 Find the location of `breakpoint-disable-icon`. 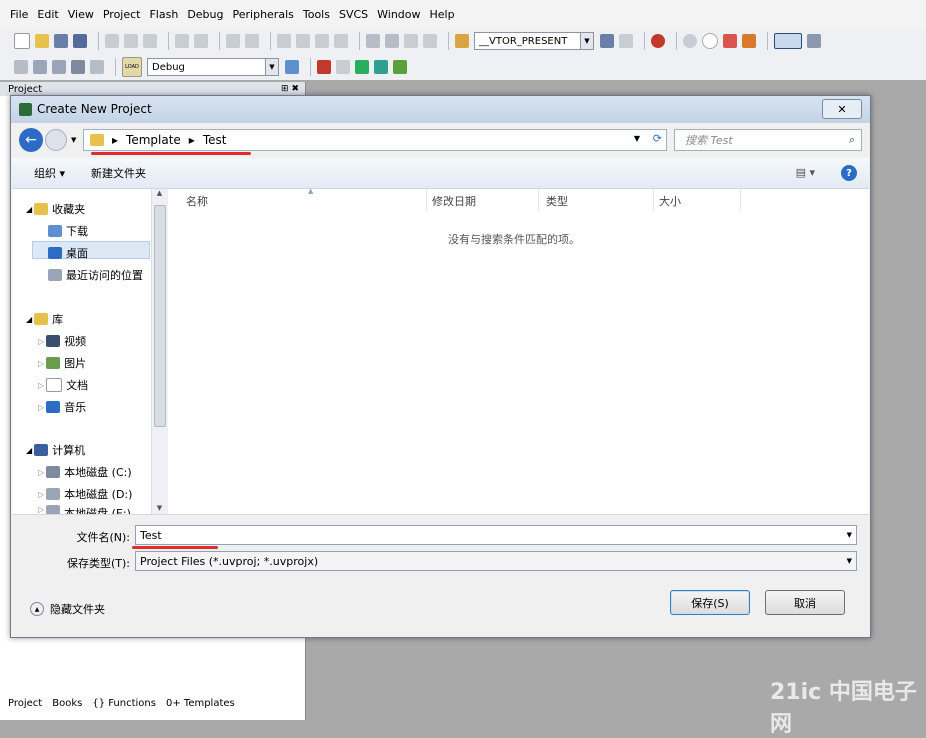

breakpoint-disable-icon is located at coordinates (710, 41).